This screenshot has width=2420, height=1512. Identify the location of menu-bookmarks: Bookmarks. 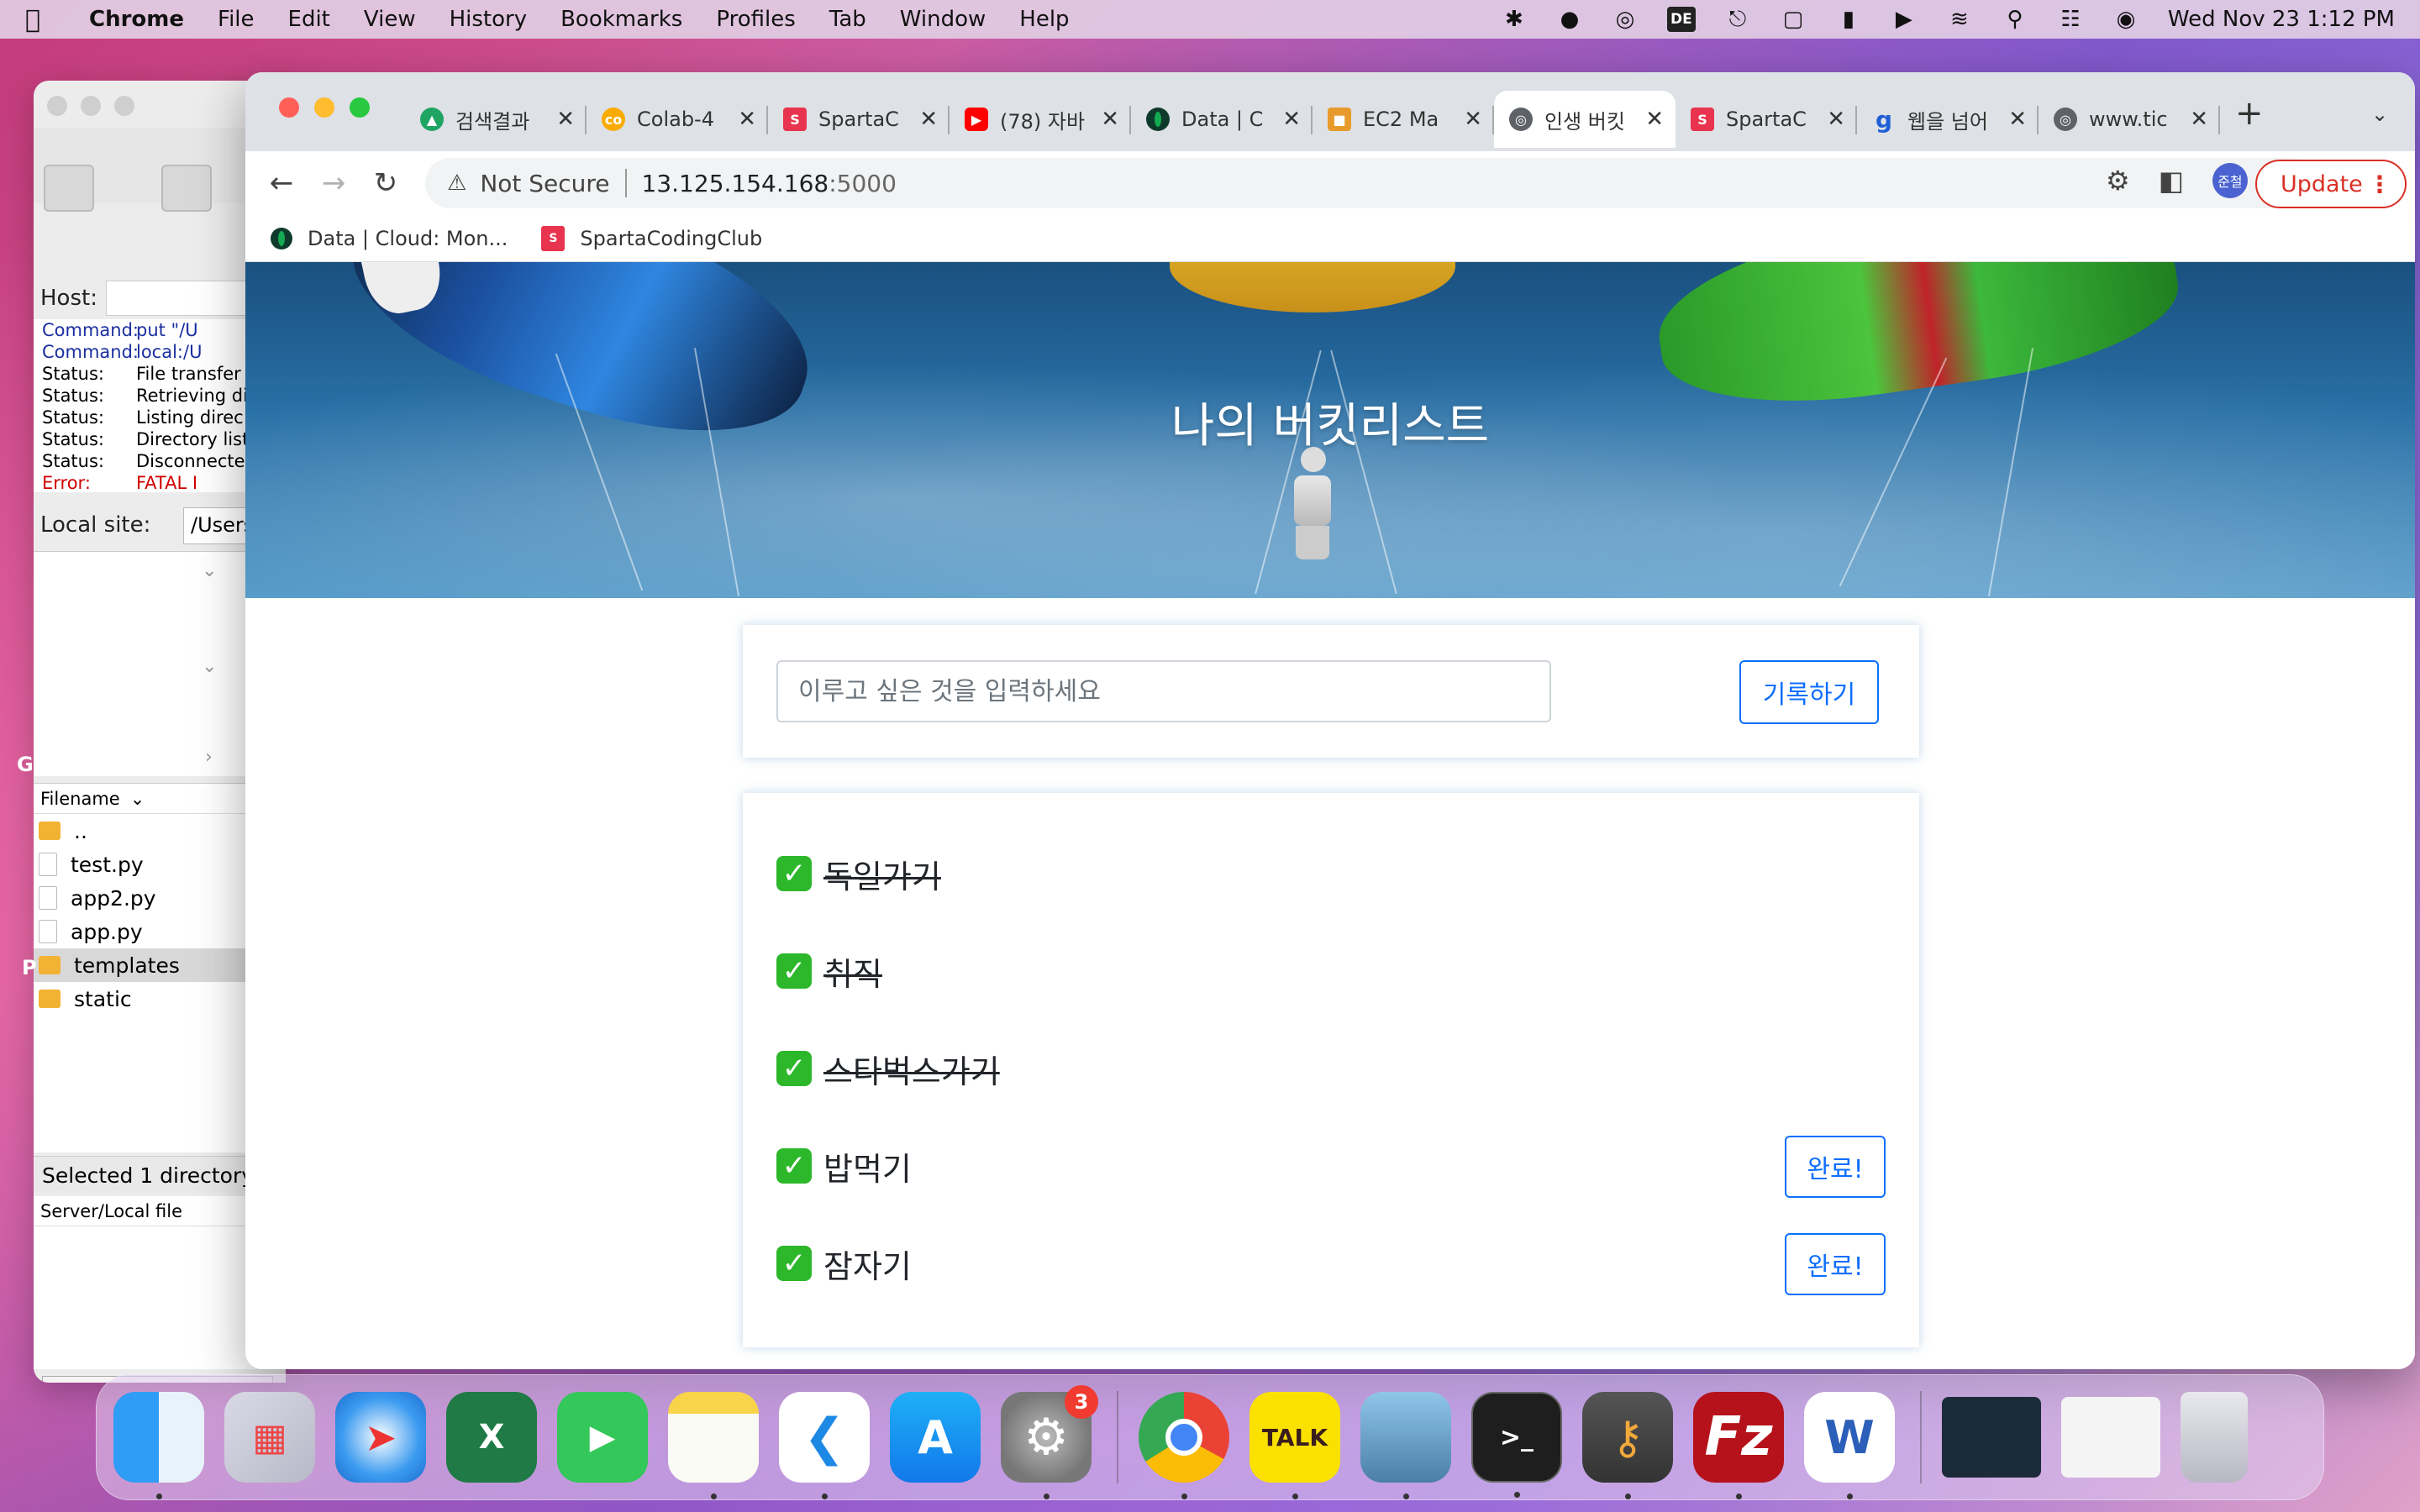
(621, 19).